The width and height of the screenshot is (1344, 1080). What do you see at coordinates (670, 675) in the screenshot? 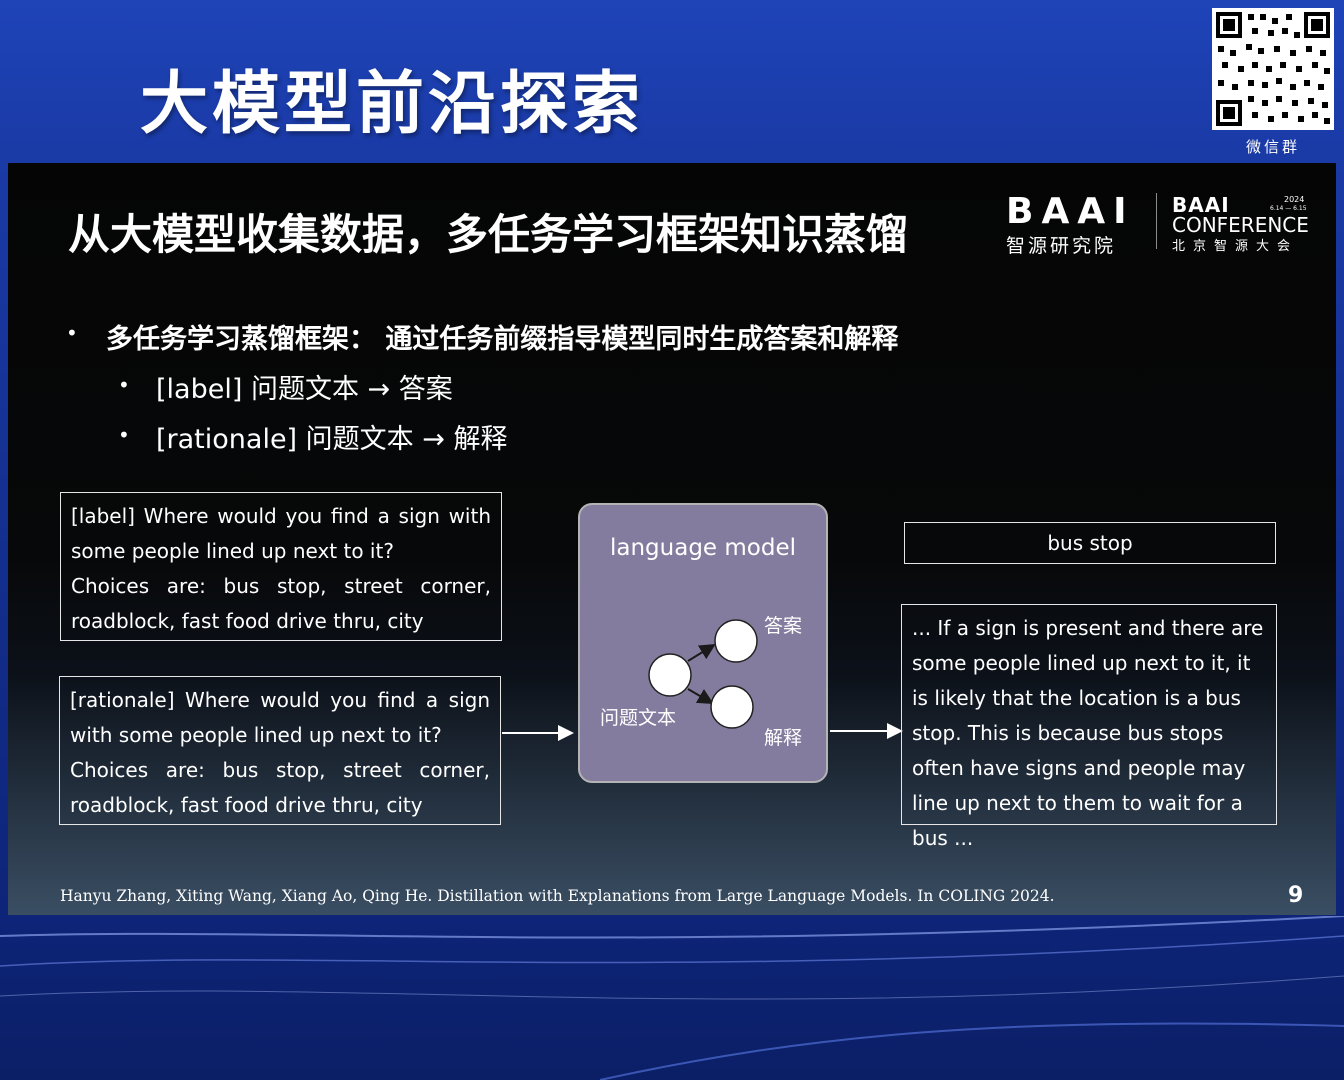
I see `question-node` at bounding box center [670, 675].